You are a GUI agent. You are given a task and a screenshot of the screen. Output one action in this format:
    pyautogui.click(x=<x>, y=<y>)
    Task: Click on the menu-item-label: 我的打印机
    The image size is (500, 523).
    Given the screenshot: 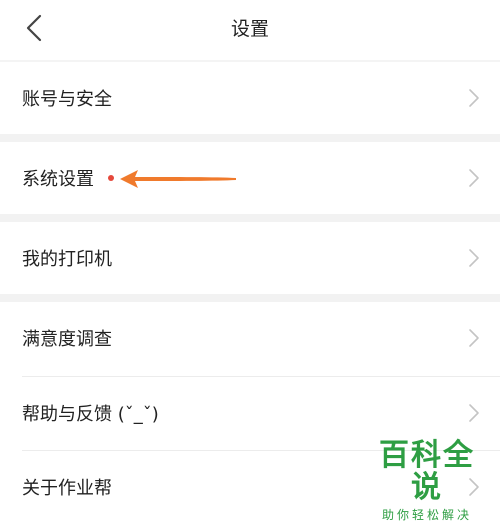 What is the action you would take?
    pyautogui.click(x=67, y=259)
    